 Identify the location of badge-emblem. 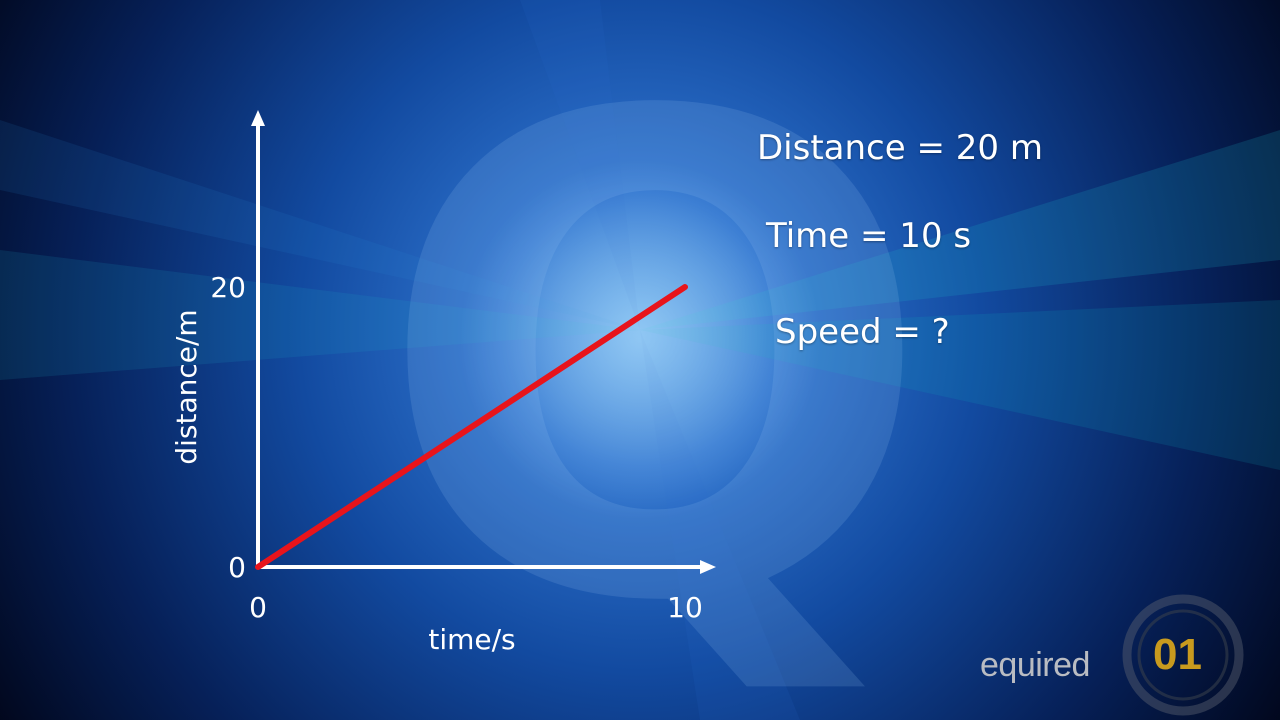
(1183, 655).